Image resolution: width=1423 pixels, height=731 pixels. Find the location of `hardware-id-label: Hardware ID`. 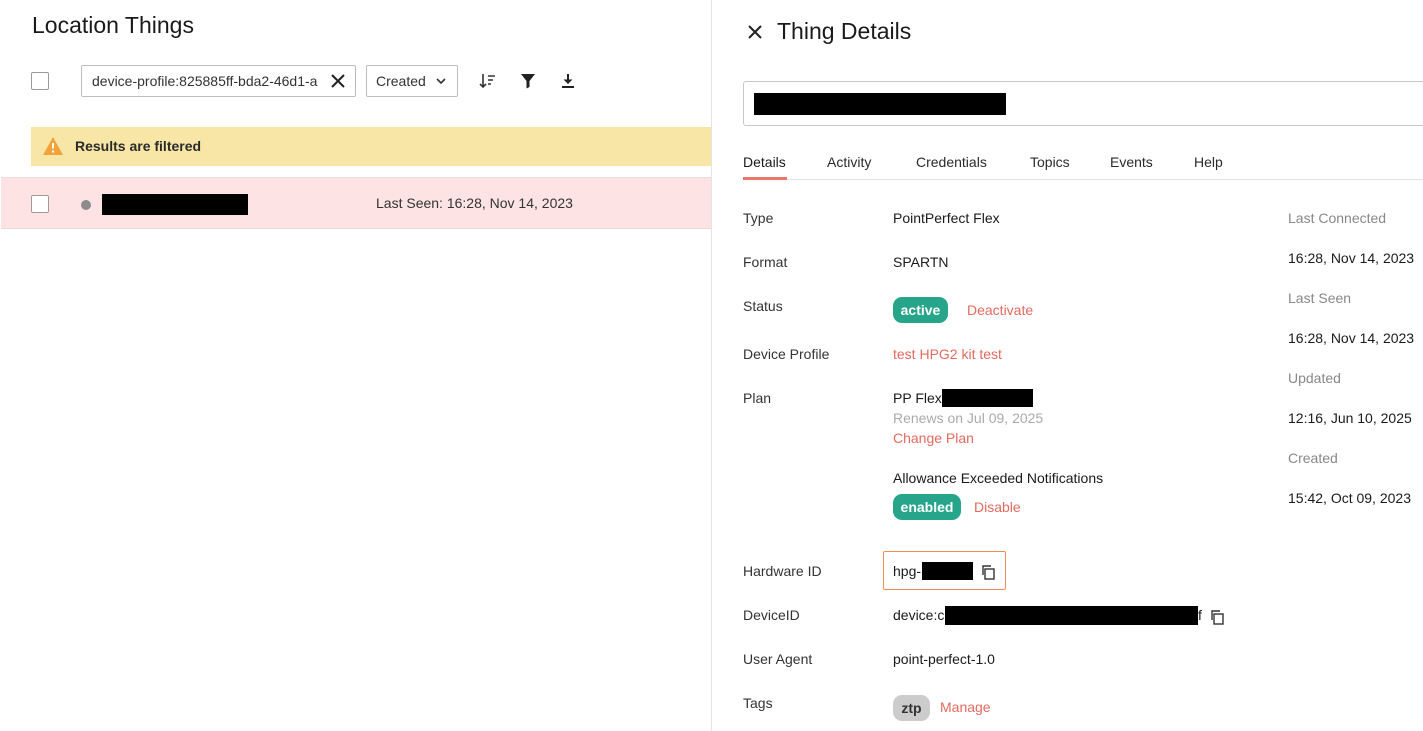

hardware-id-label: Hardware ID is located at coordinates (782, 571).